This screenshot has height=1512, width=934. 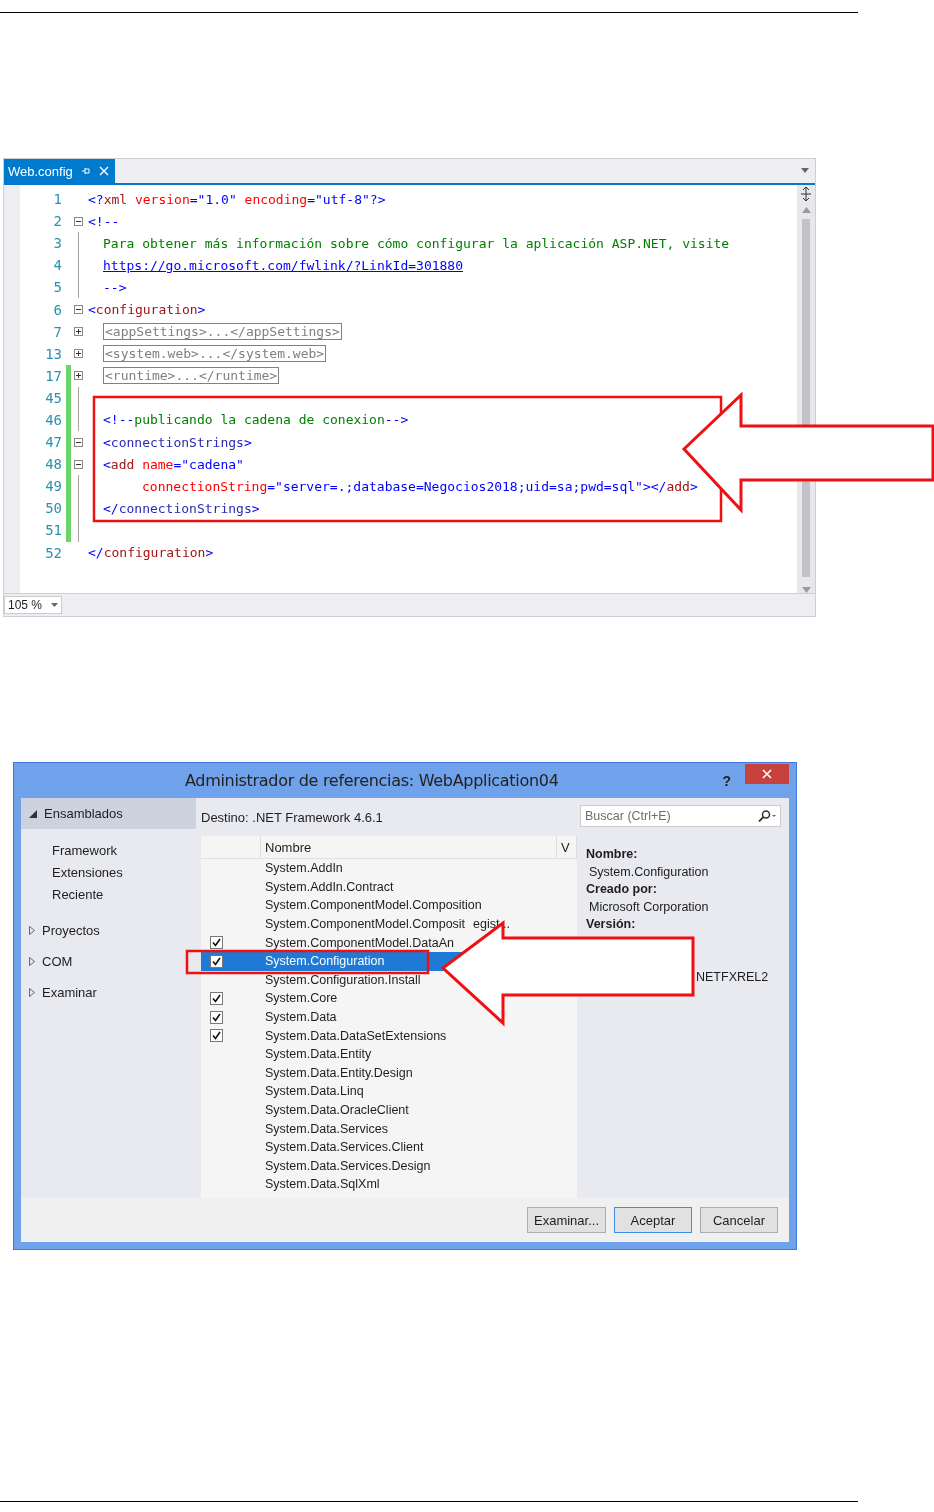 I want to click on line-number: 17, so click(x=53, y=375).